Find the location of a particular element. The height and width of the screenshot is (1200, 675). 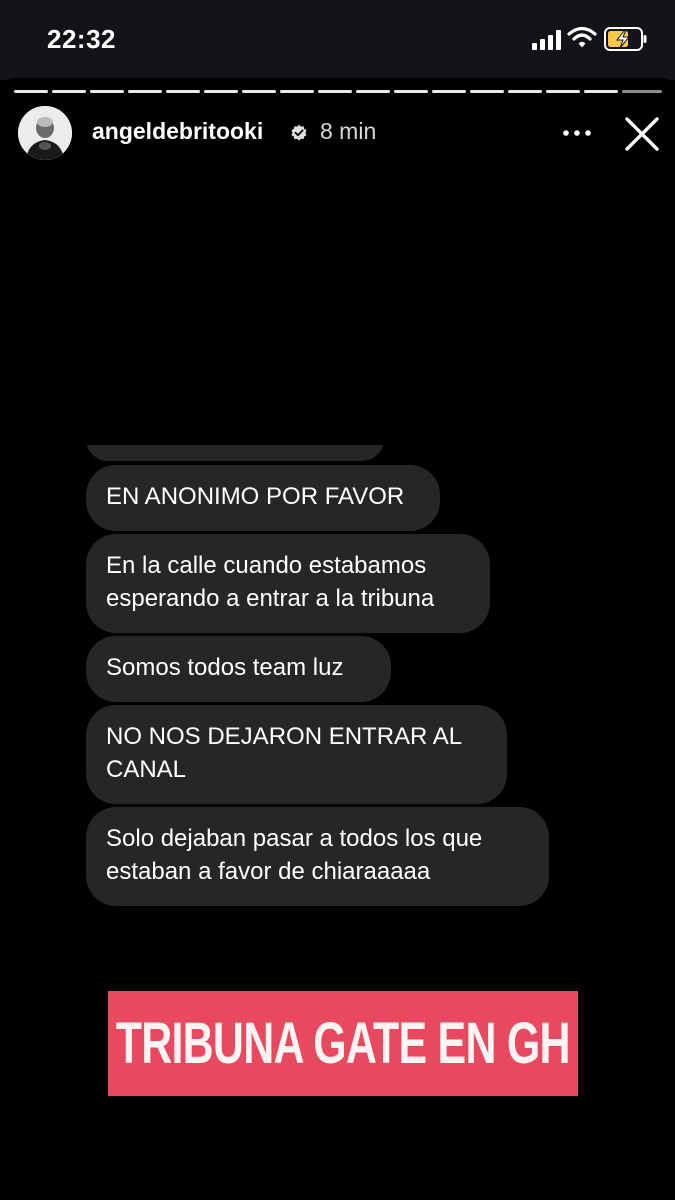

avatar is located at coordinates (45, 133).